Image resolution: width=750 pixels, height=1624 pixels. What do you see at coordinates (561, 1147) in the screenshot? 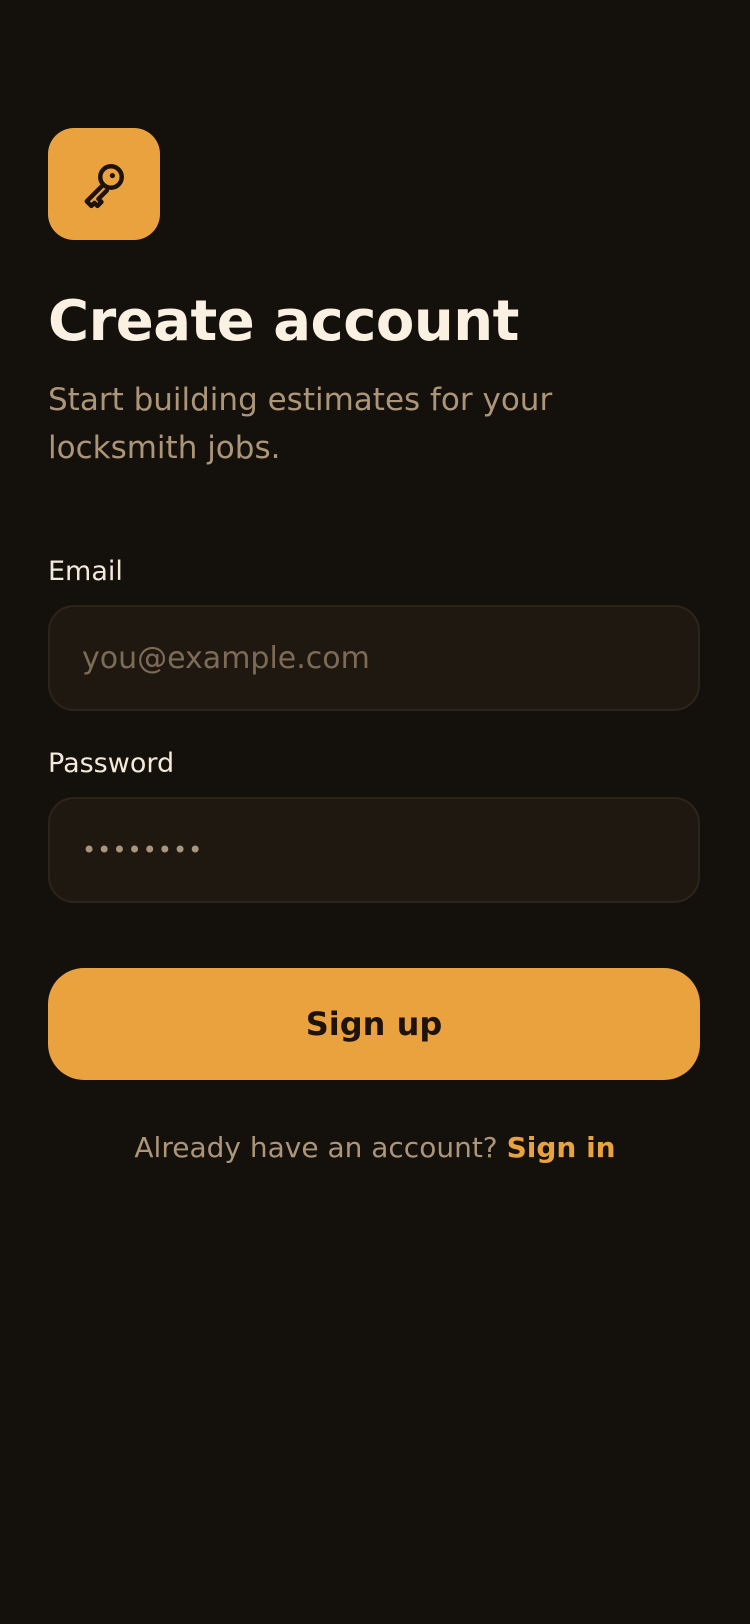
I see `sign-in-link: Sign in` at bounding box center [561, 1147].